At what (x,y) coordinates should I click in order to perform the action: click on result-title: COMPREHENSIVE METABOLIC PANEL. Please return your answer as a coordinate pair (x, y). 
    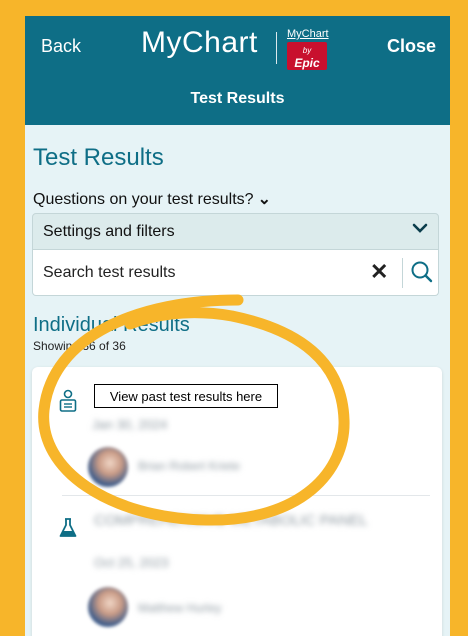
    Looking at the image, I should click on (234, 521).